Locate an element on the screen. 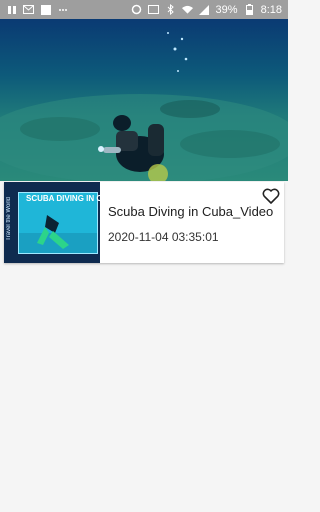 The image size is (320, 512). wifi-icon is located at coordinates (187, 9).